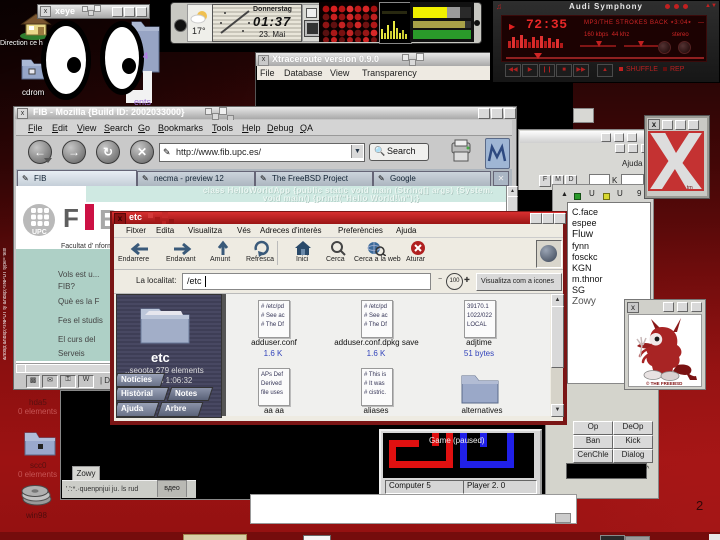 The height and width of the screenshot is (540, 720). I want to click on svg-text: © THE FREEBSD, so click(664, 383).